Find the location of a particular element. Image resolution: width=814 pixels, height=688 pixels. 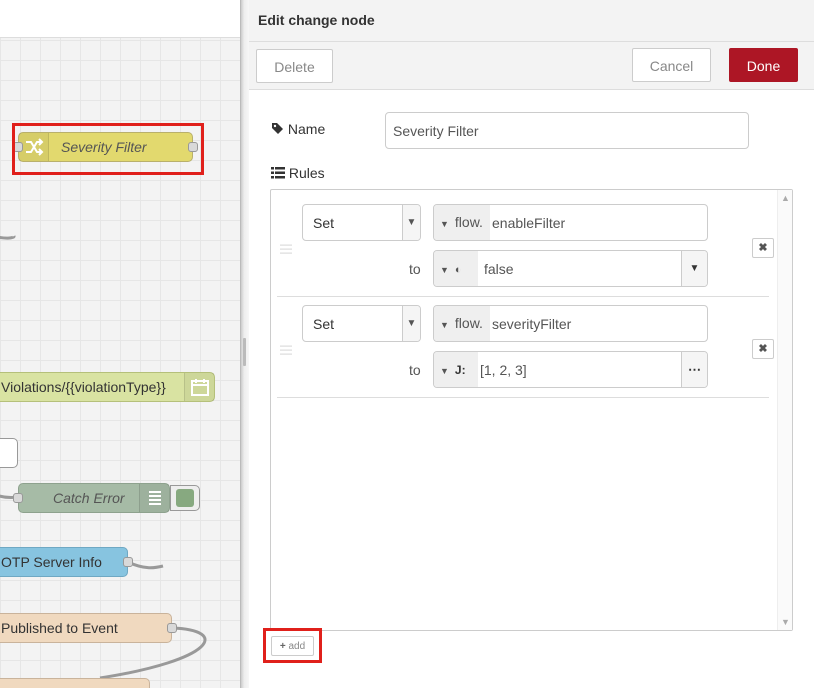

published-to-event-node: Published to Event is located at coordinates (88, 628).